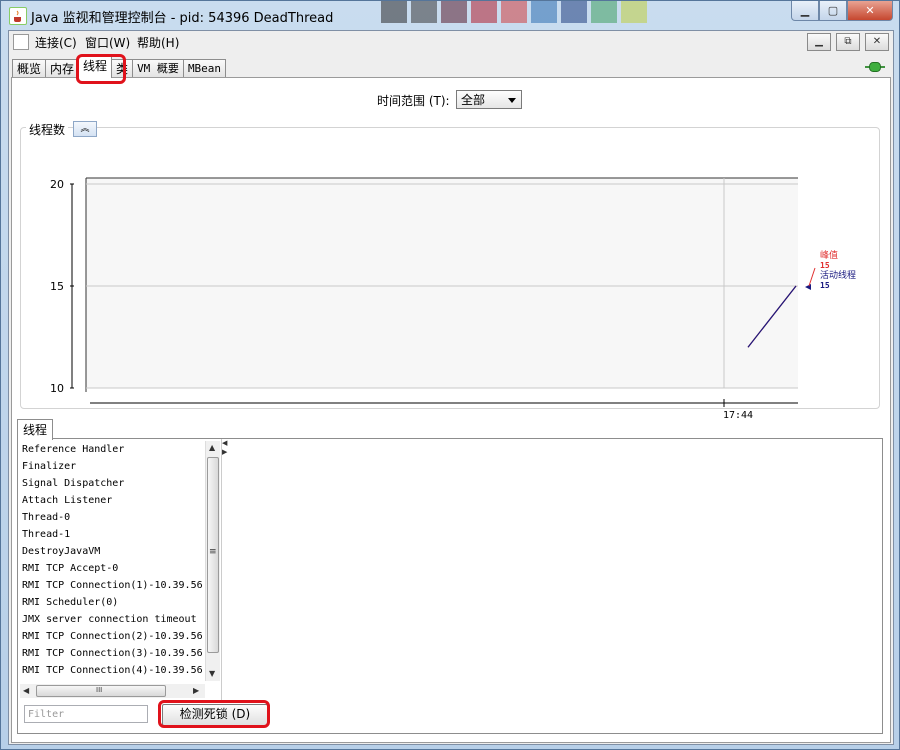 The height and width of the screenshot is (750, 900). Describe the element at coordinates (107, 42) in the screenshot. I see `menu-window: 窗口(W)` at that location.